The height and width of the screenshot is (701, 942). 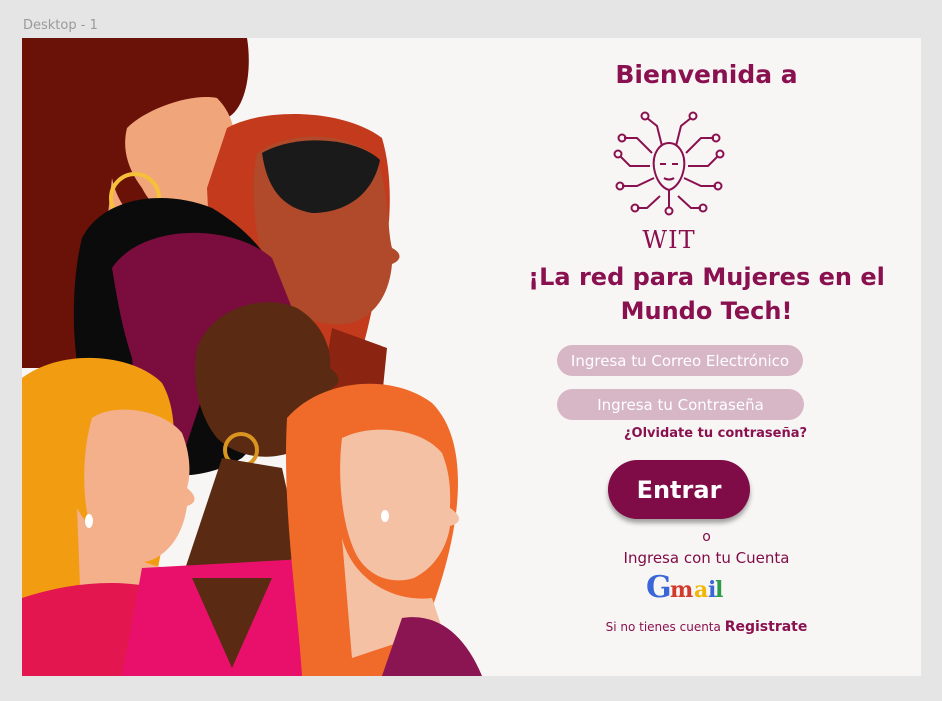 I want to click on email-field, so click(x=680, y=360).